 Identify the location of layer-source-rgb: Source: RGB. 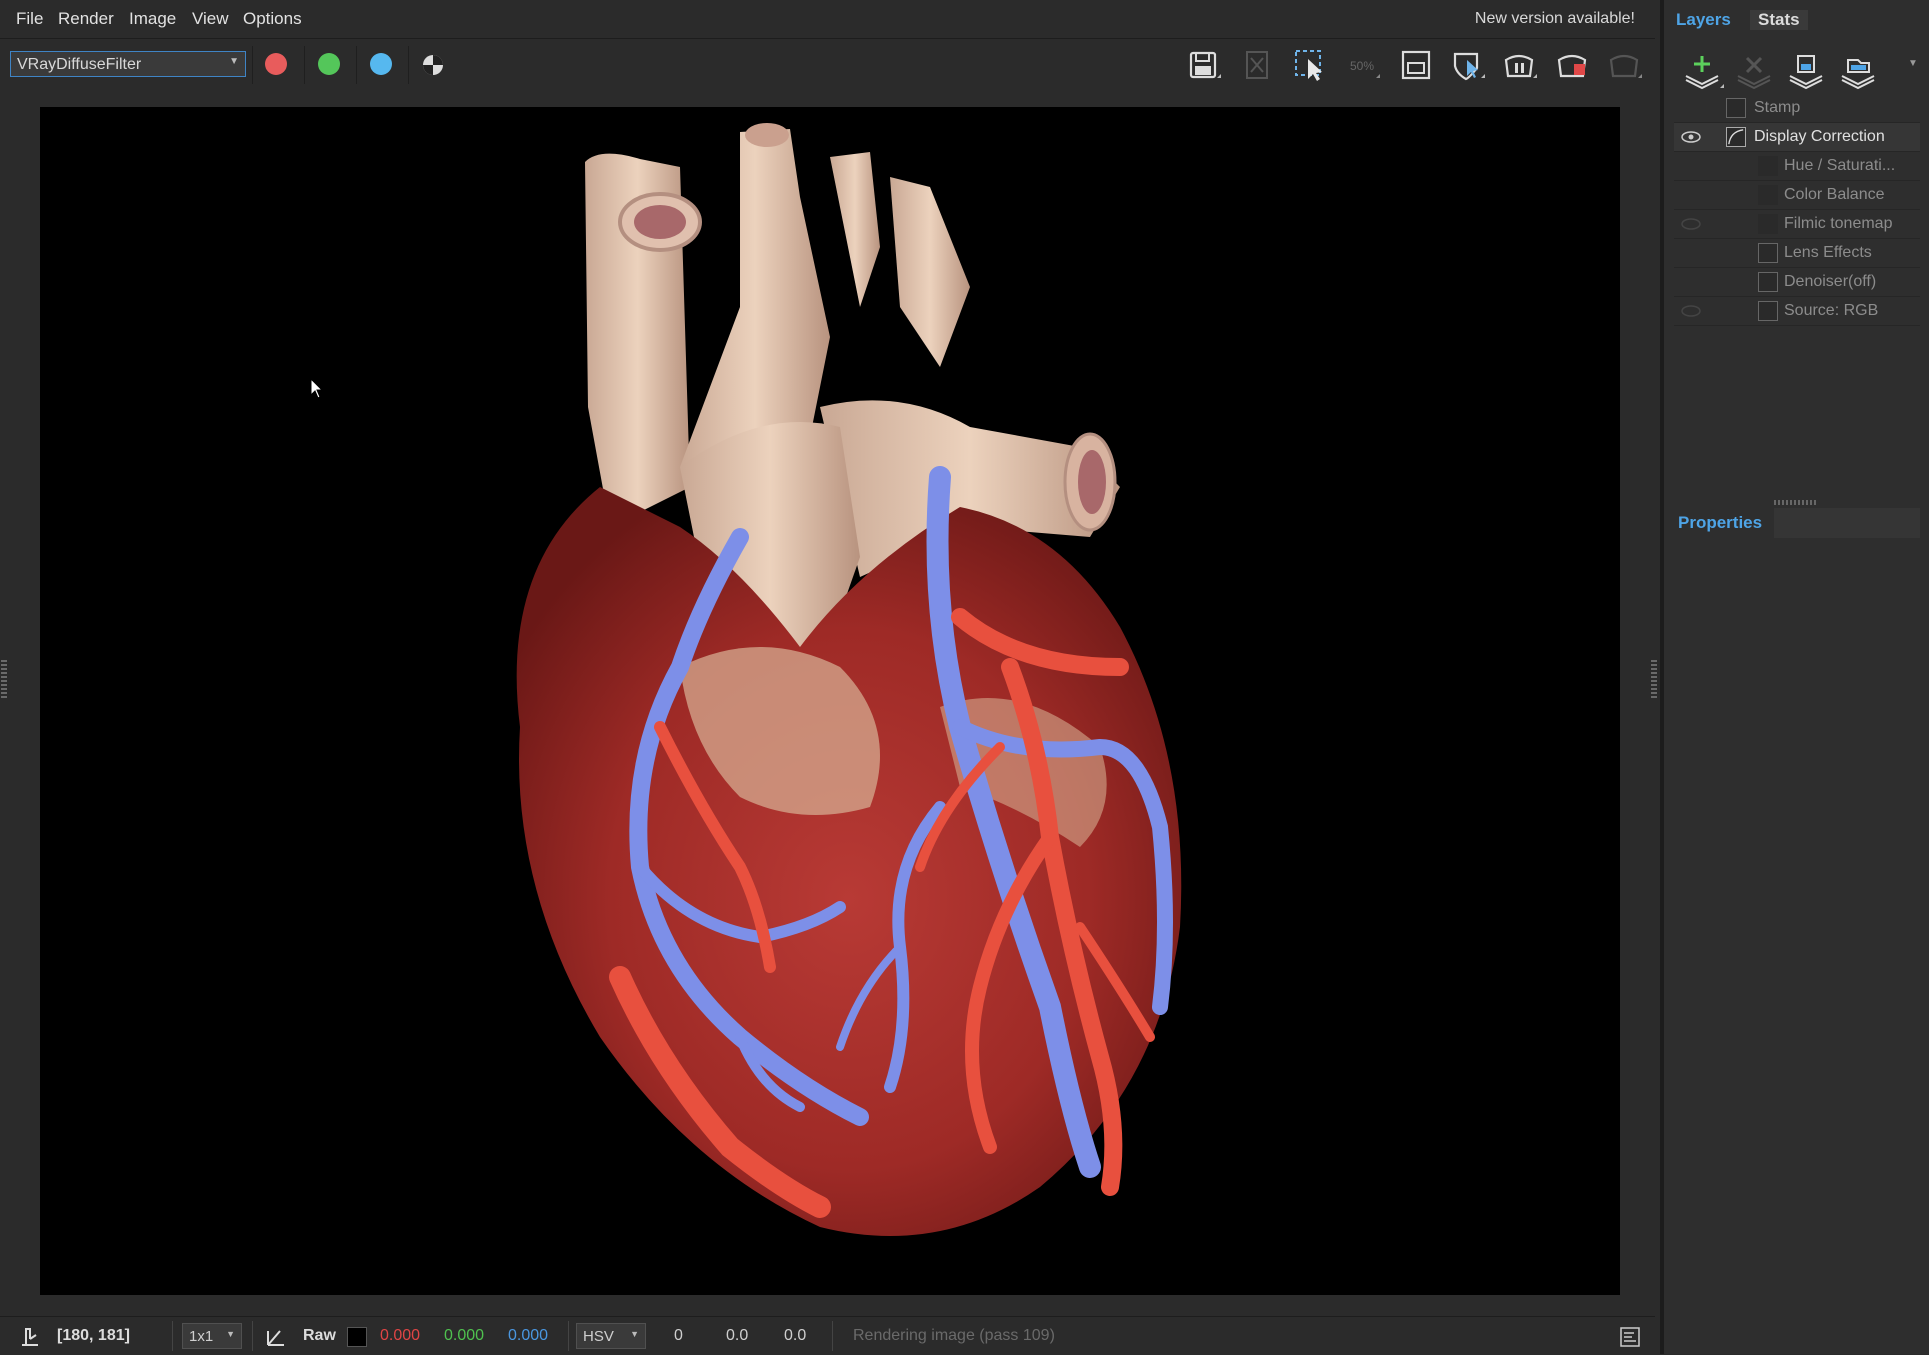
(1797, 311).